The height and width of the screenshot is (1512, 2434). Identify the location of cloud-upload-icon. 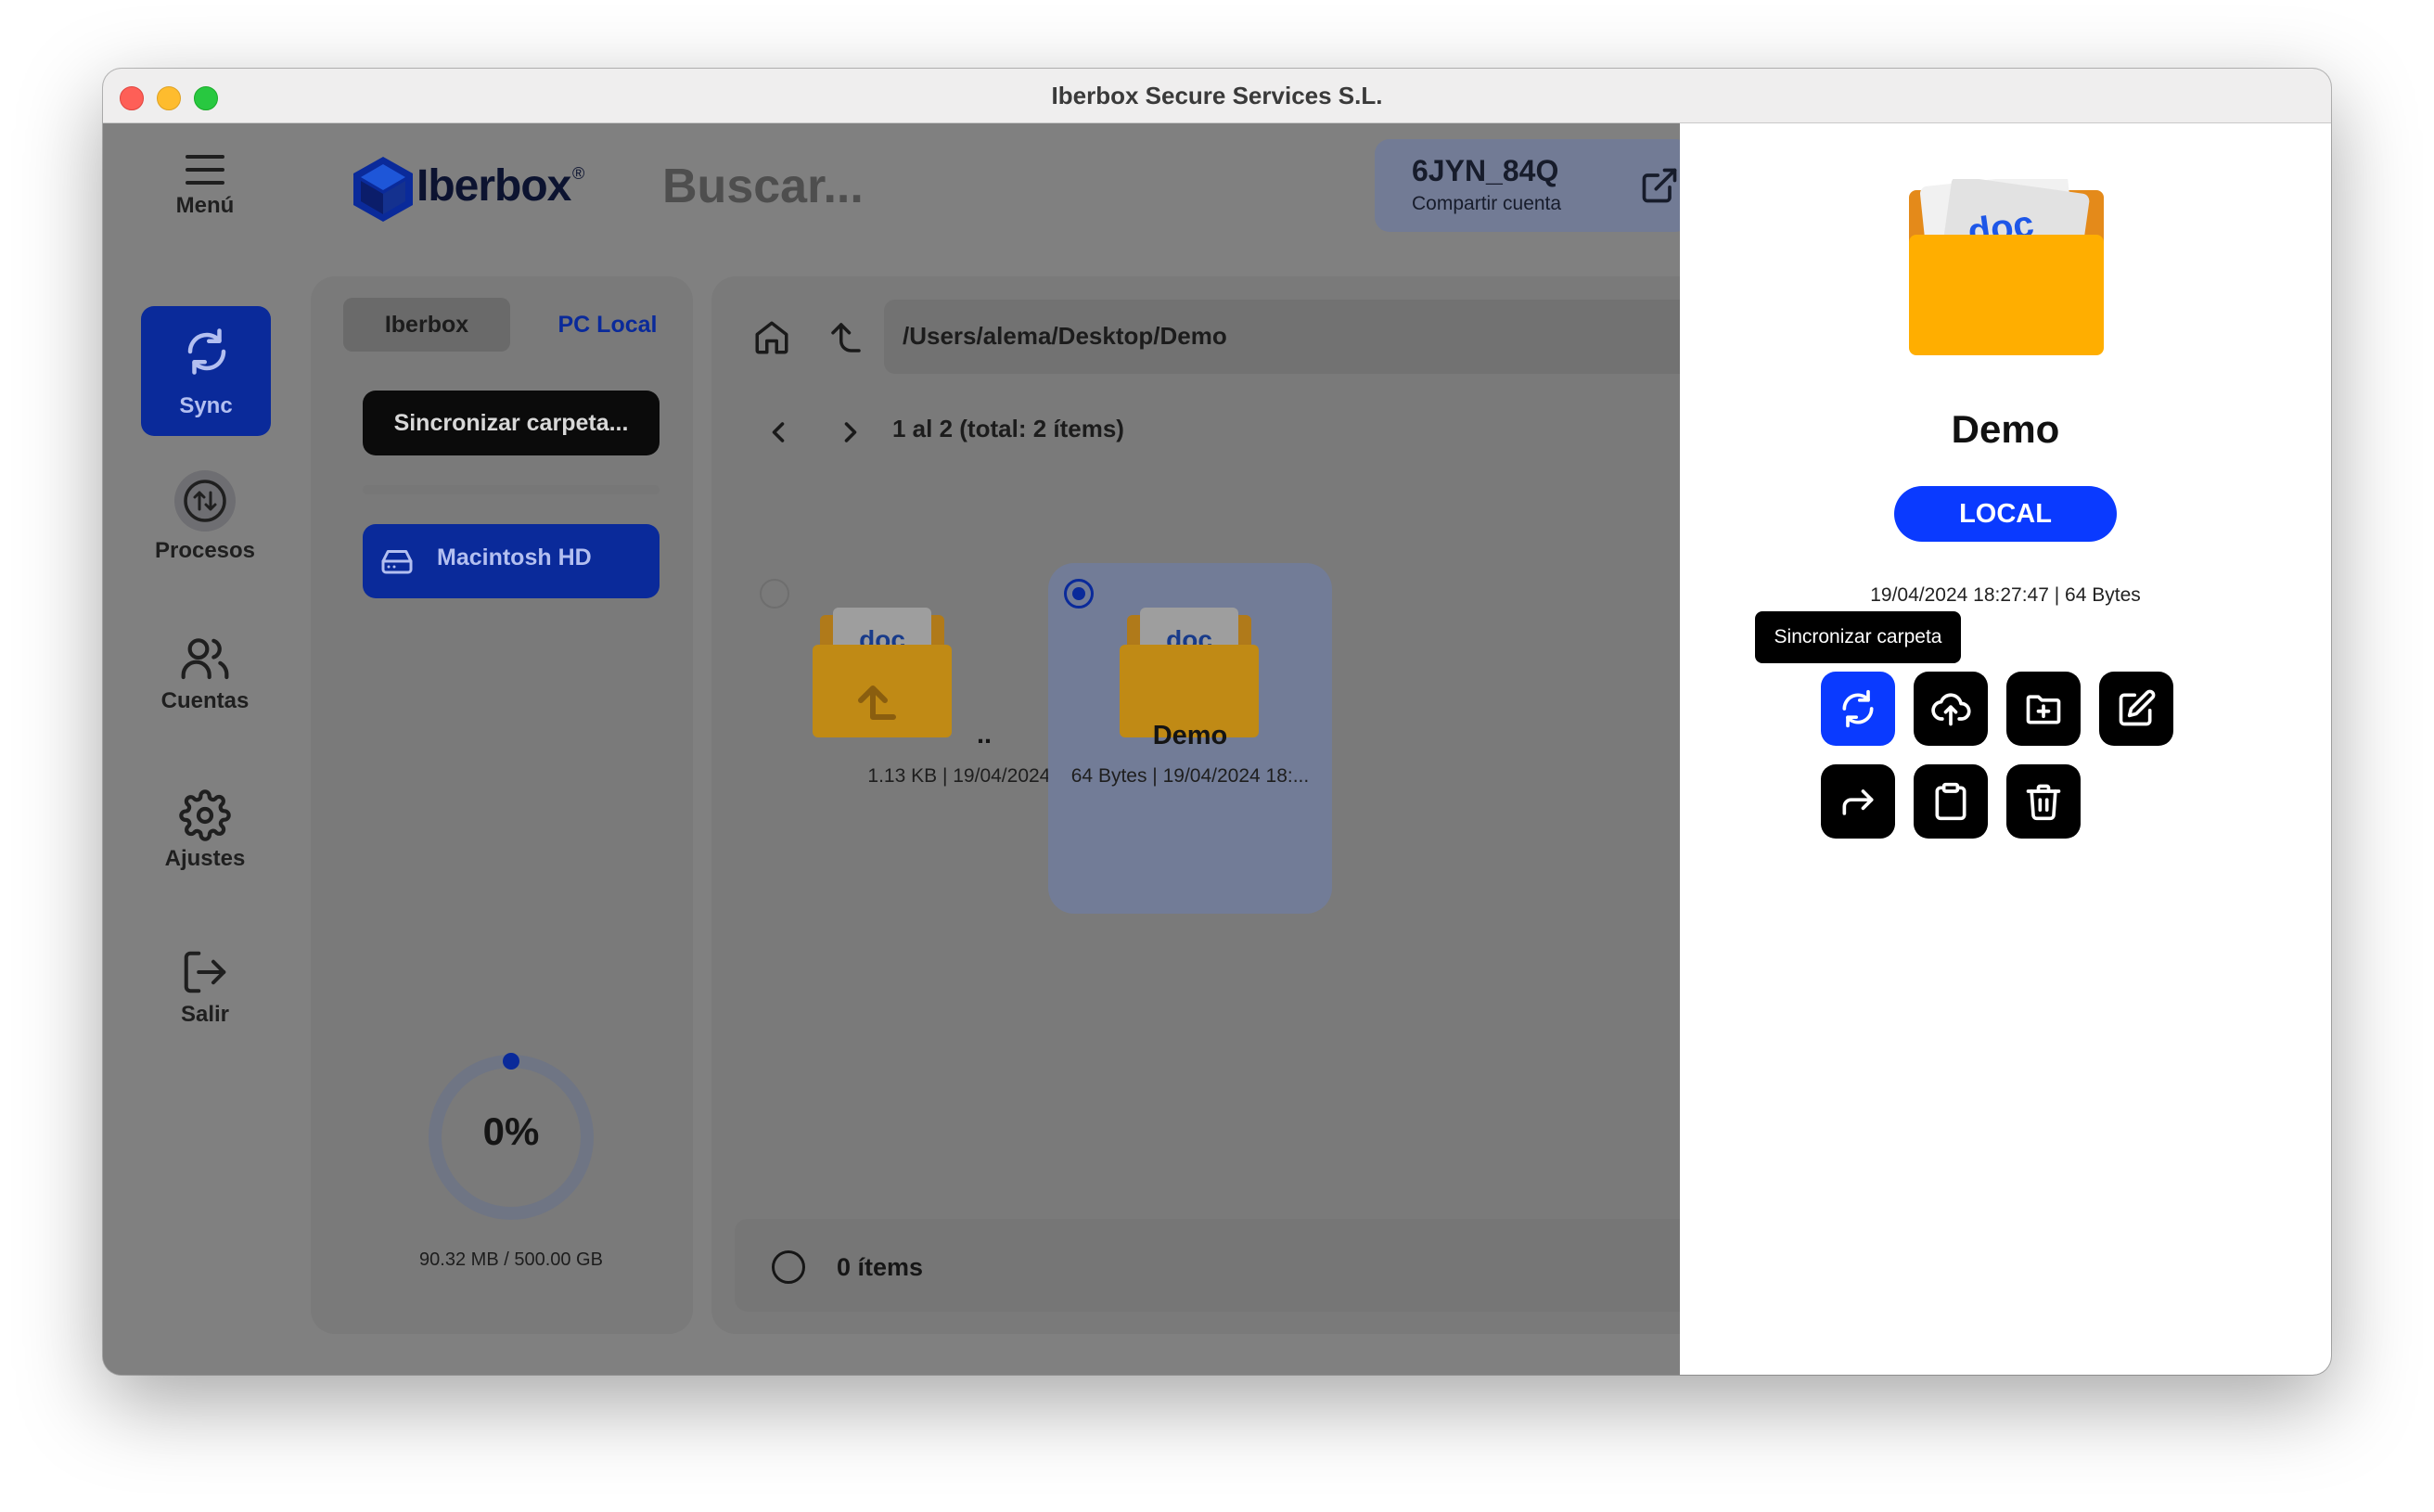
(1951, 709).